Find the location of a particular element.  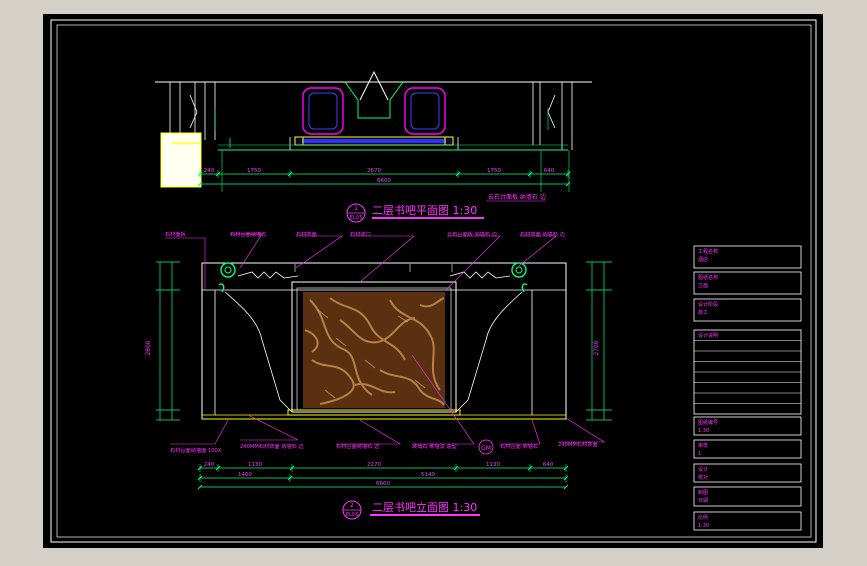

bottom-note: 石材台面纳墙石 边 is located at coordinates (358, 446).